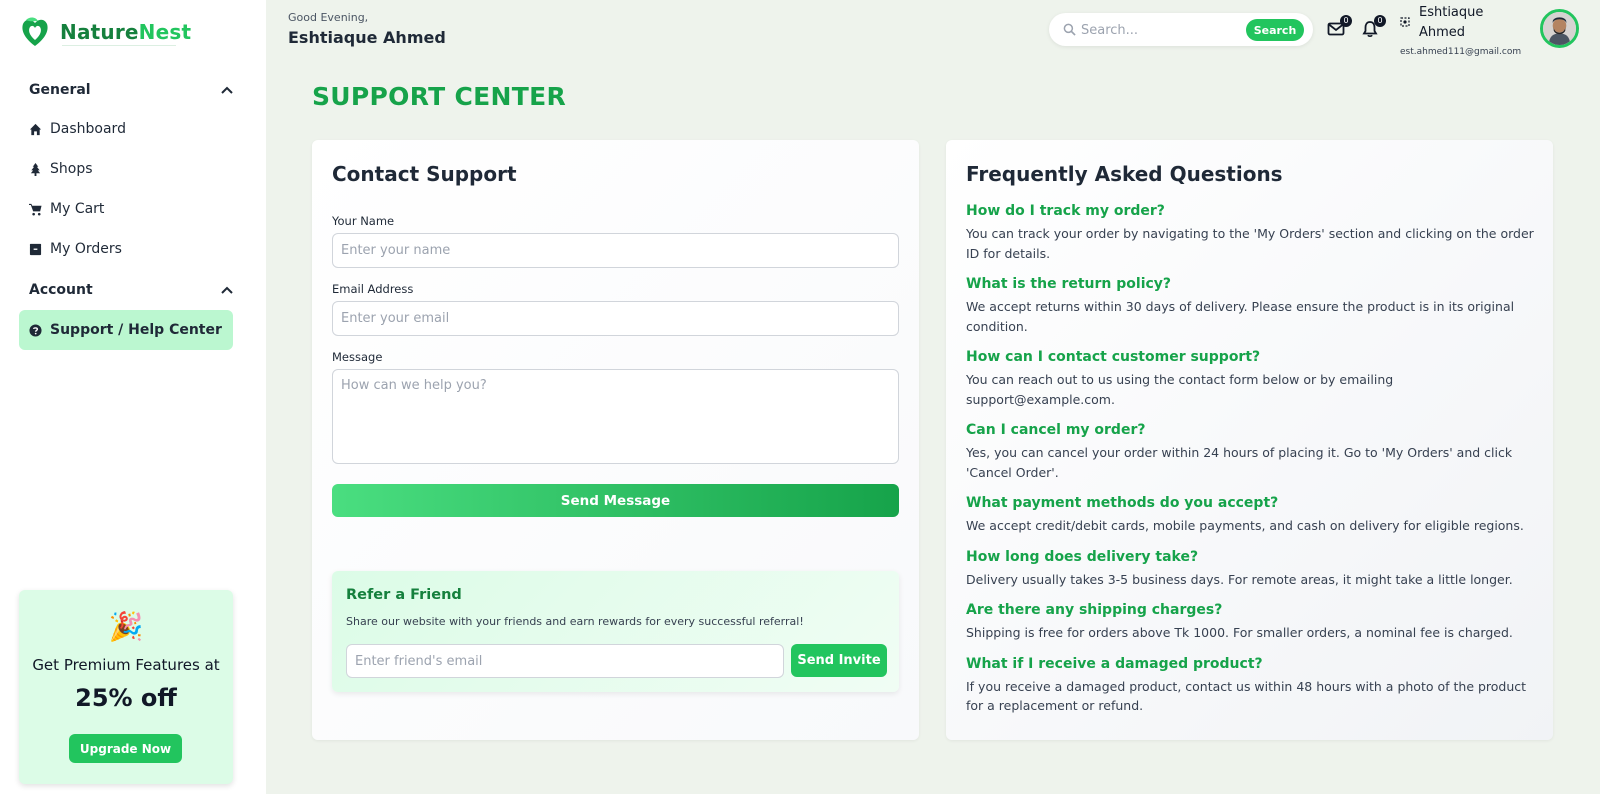  What do you see at coordinates (71, 169) in the screenshot?
I see `sidebar-item-label: Shops` at bounding box center [71, 169].